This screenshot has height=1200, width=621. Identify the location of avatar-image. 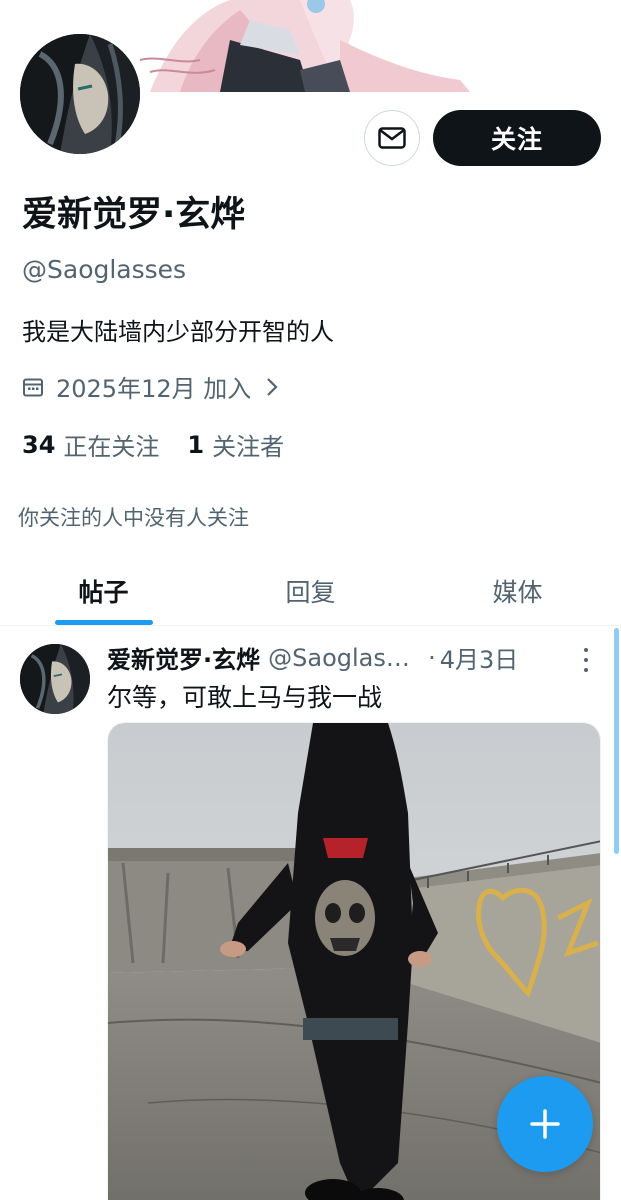
(80, 94).